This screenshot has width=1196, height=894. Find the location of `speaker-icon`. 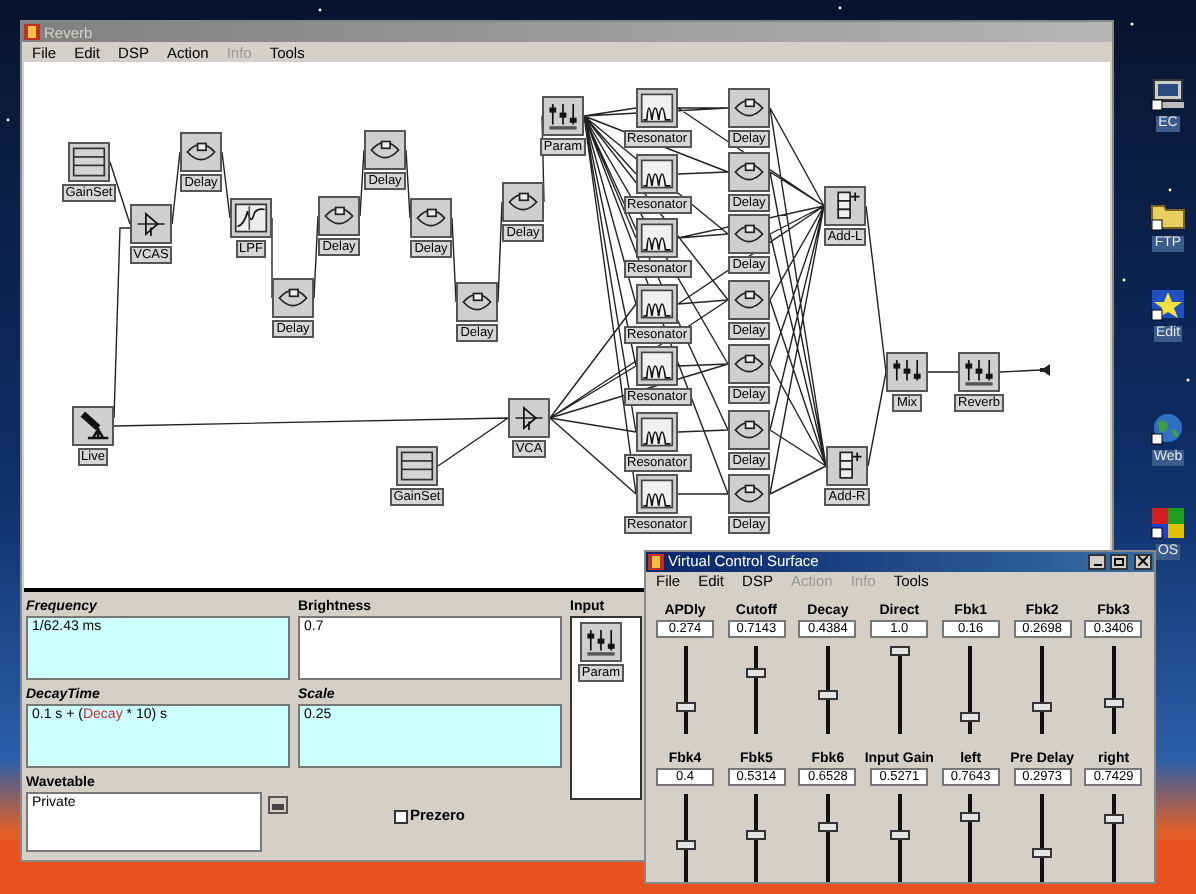

speaker-icon is located at coordinates (1047, 370).